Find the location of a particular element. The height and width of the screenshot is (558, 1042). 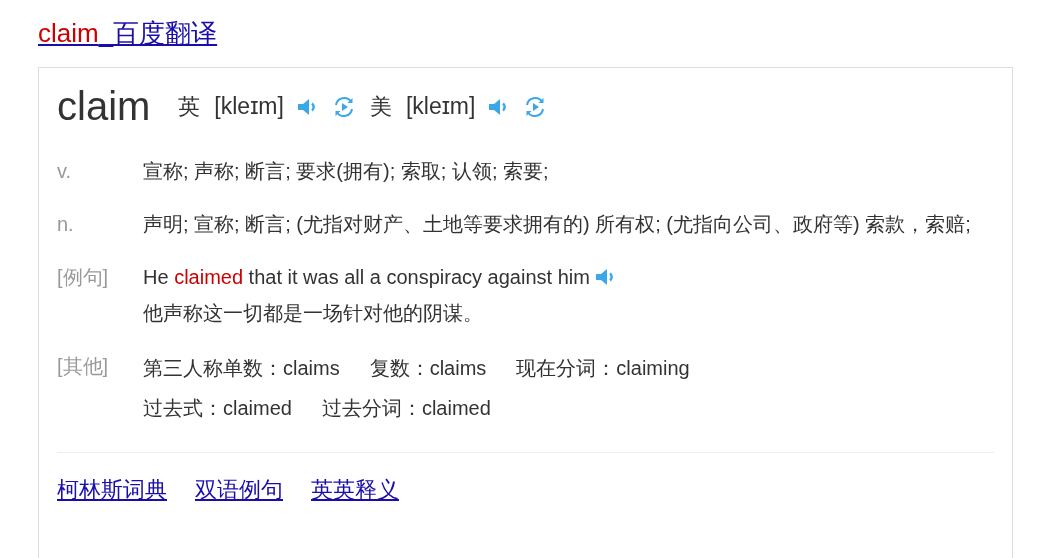

part-of-speech-label: [例句] is located at coordinates (83, 277).